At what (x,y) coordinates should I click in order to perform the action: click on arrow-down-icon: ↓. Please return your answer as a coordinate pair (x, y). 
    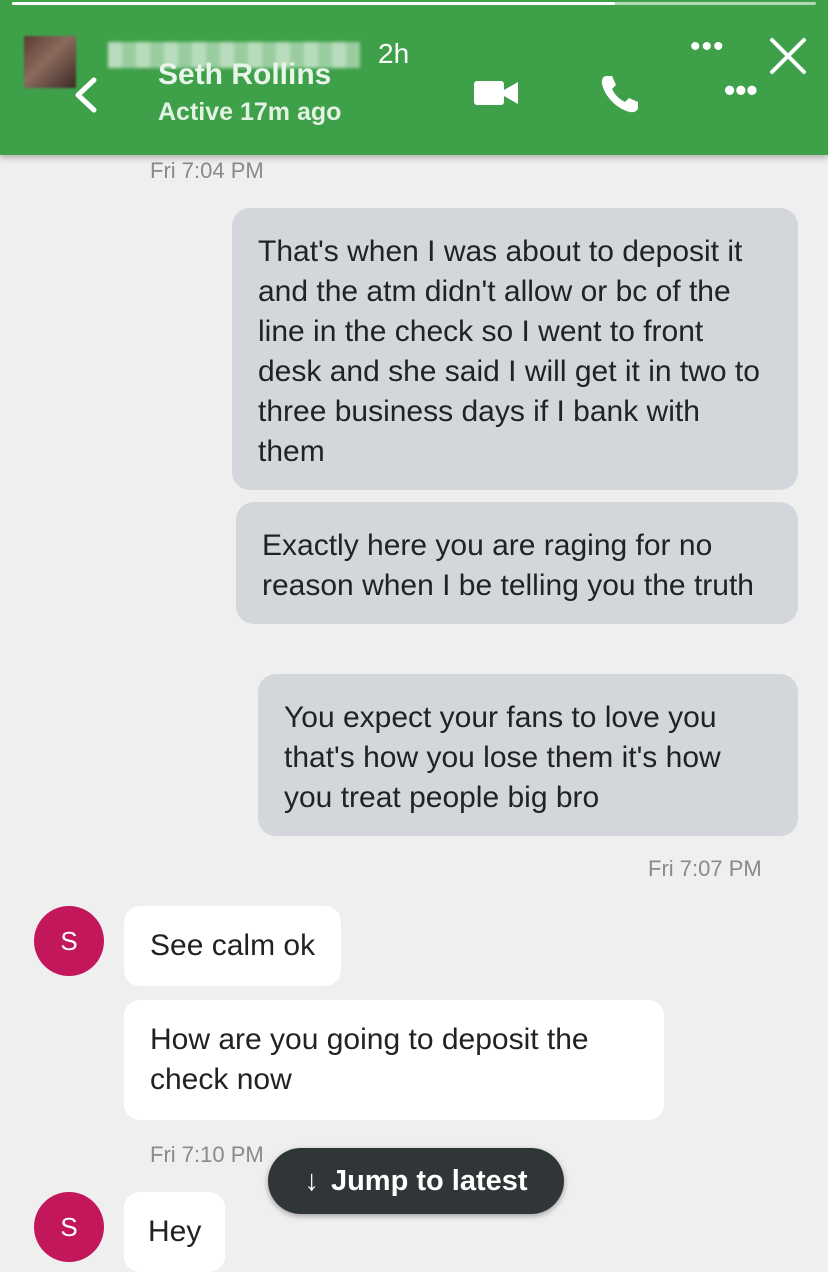
    Looking at the image, I should click on (311, 1180).